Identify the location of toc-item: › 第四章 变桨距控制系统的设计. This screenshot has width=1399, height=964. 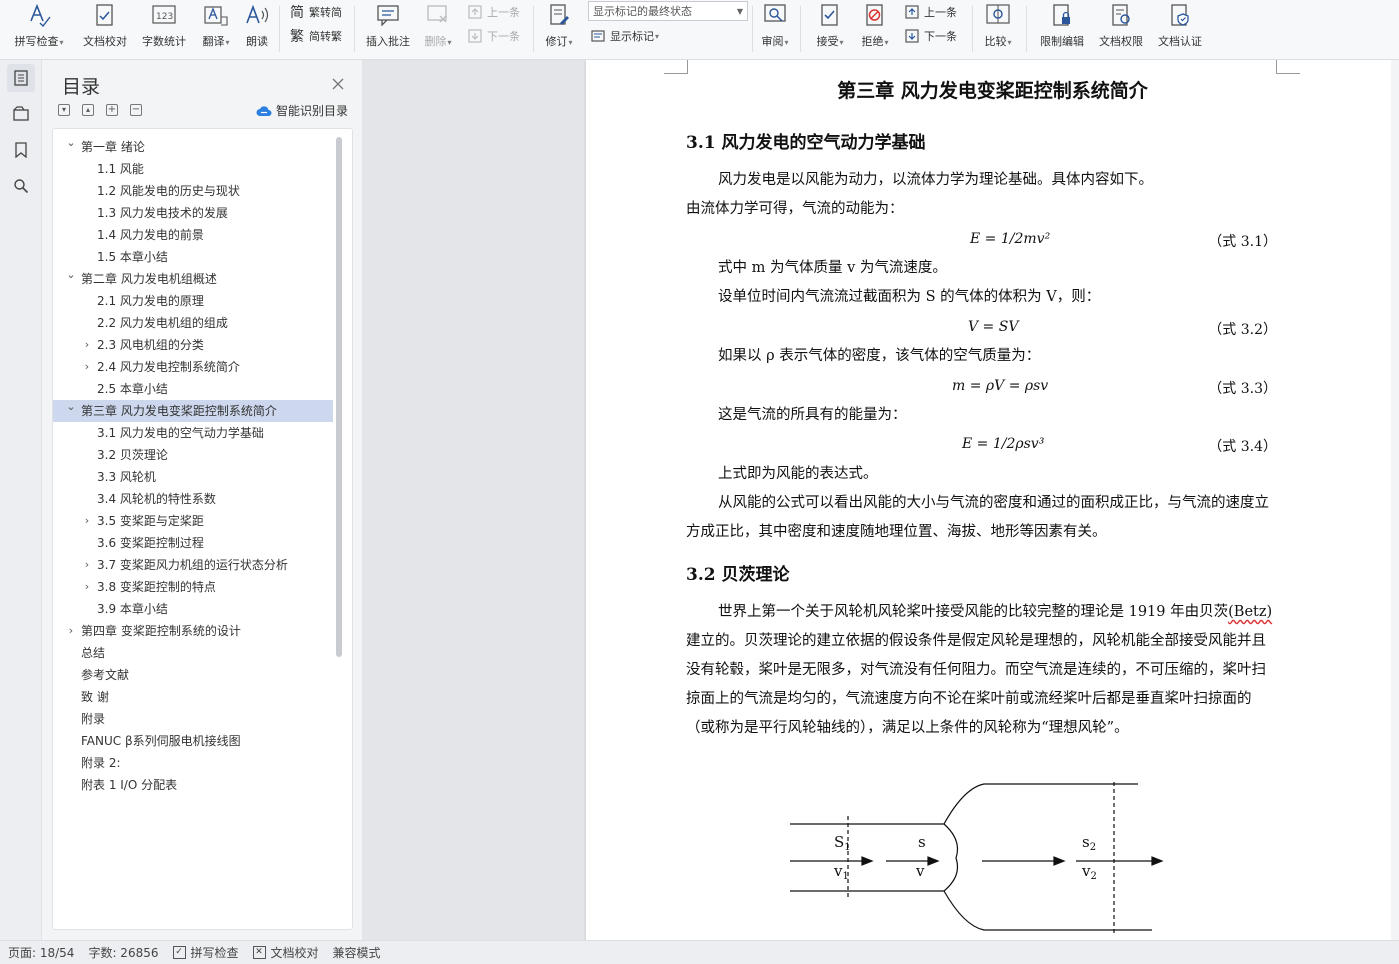
(193, 631).